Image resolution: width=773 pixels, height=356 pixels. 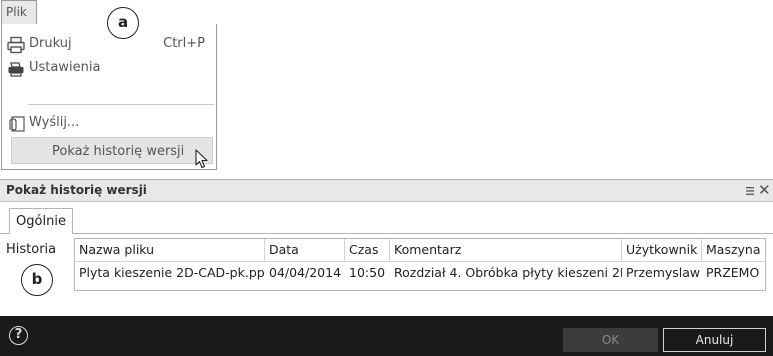 I want to click on file-menu-tab: Plik, so click(x=19, y=12).